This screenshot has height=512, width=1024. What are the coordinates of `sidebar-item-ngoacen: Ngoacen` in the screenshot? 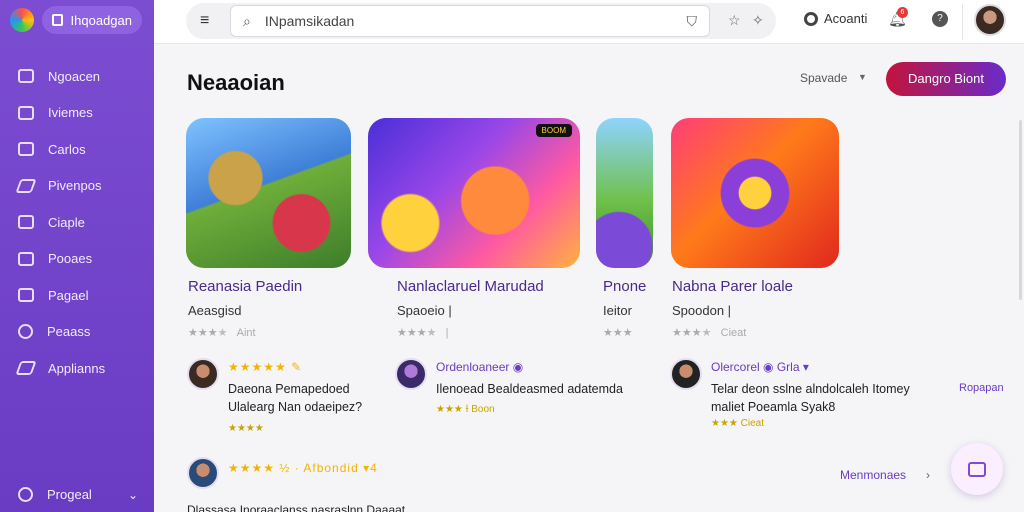 It's located at (77, 76).